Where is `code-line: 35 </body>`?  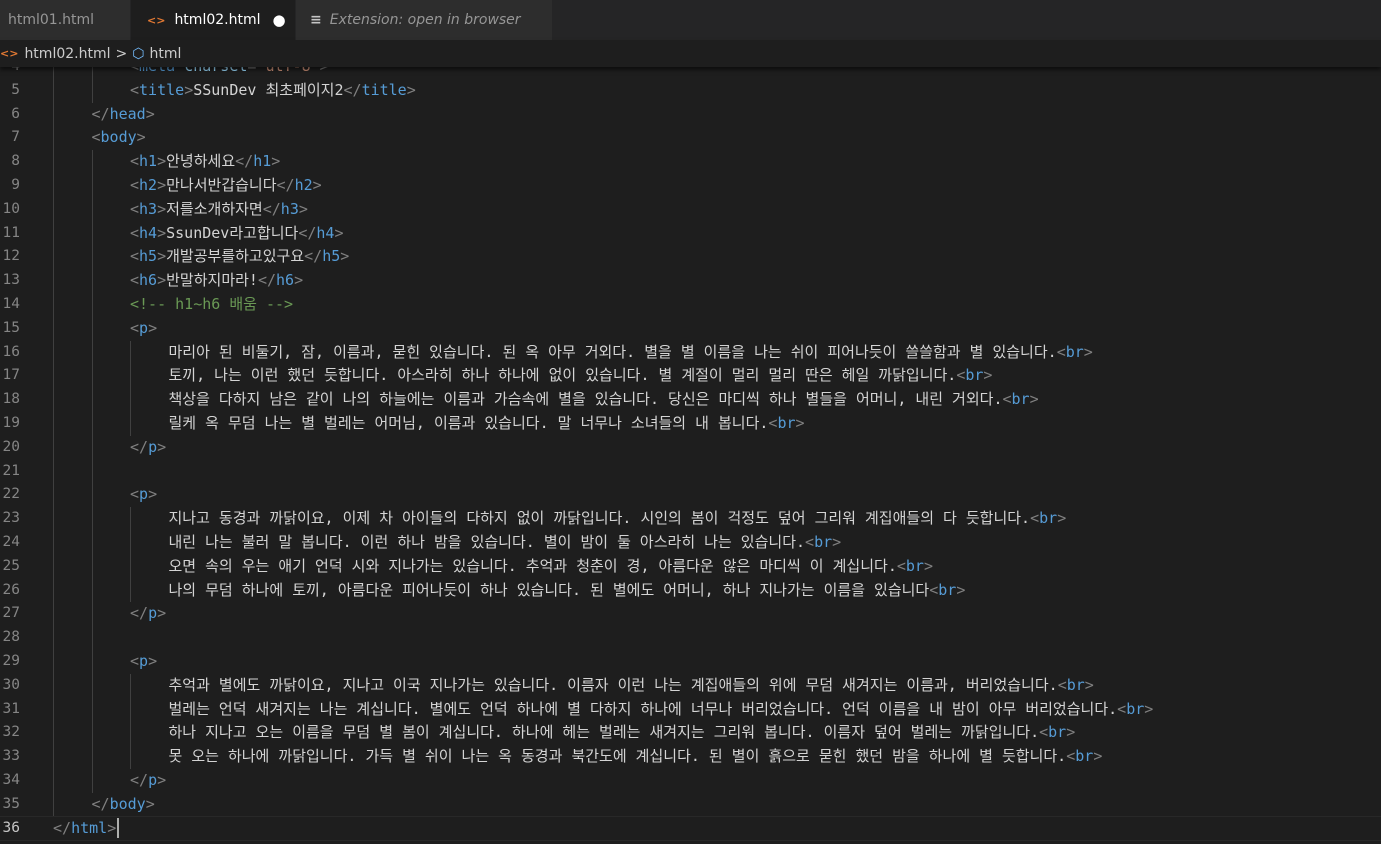
code-line: 35 </body> is located at coordinates (690, 804).